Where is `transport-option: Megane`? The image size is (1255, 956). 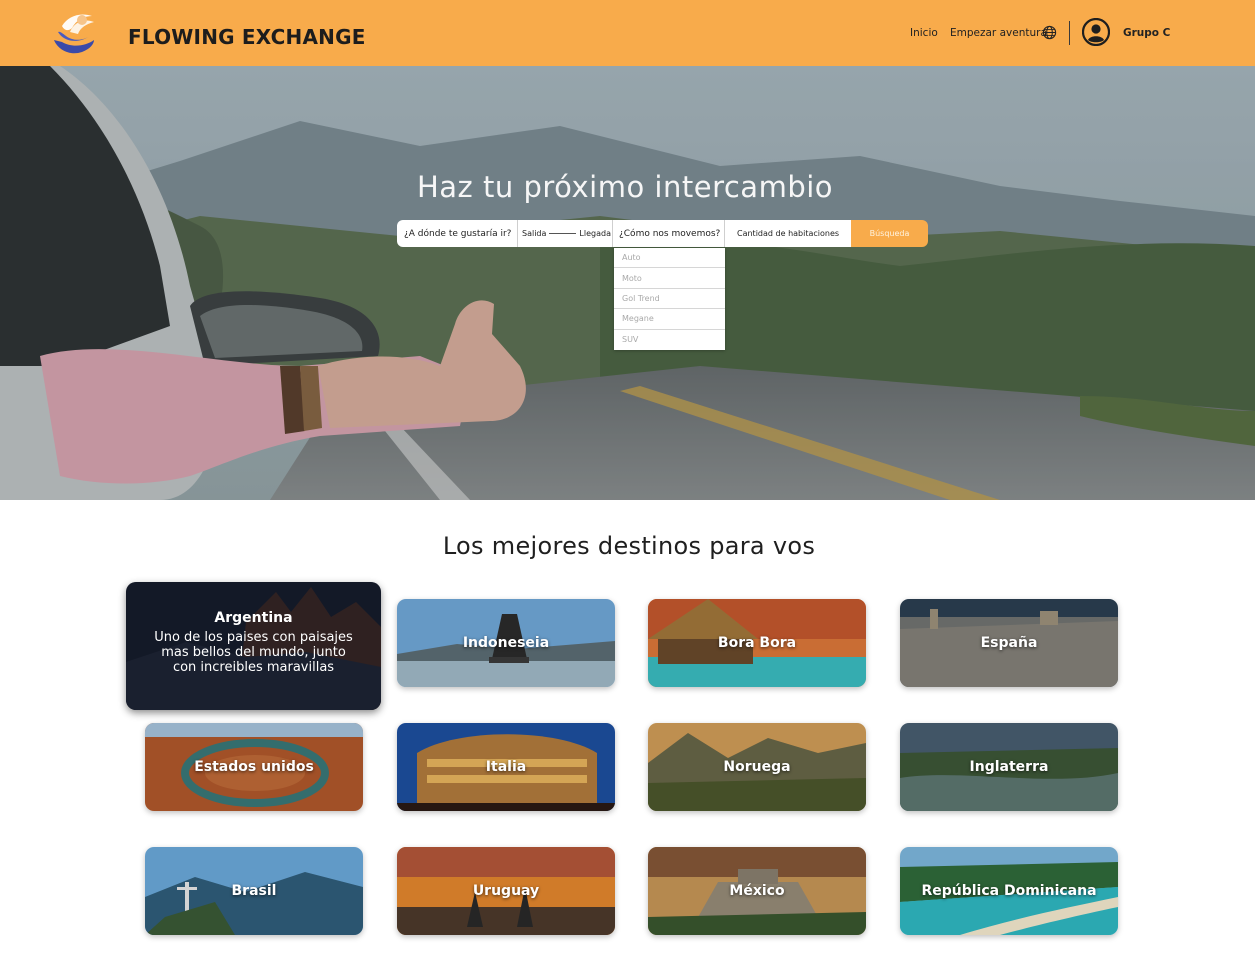 transport-option: Megane is located at coordinates (669, 319).